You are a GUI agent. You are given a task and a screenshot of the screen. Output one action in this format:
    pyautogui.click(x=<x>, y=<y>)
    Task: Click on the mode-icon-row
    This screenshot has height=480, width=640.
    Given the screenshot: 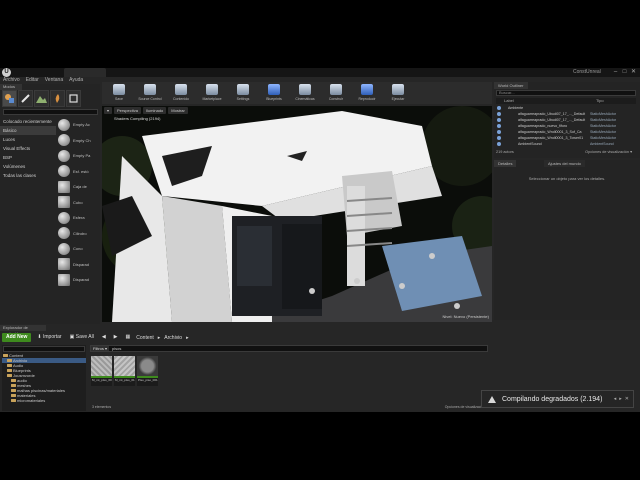 What is the action you would take?
    pyautogui.click(x=50, y=99)
    